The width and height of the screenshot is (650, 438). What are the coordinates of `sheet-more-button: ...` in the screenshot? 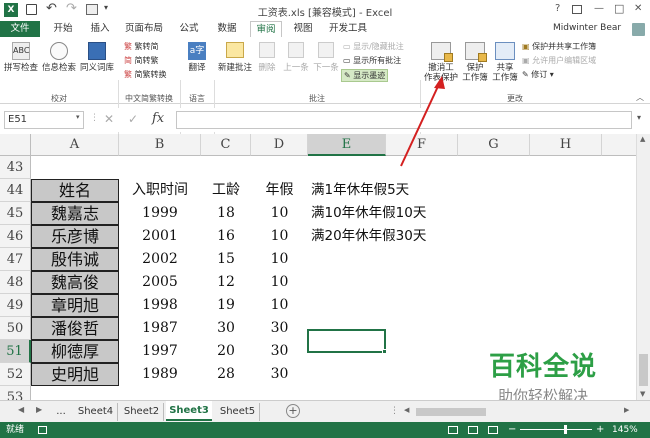 It's located at (61, 412).